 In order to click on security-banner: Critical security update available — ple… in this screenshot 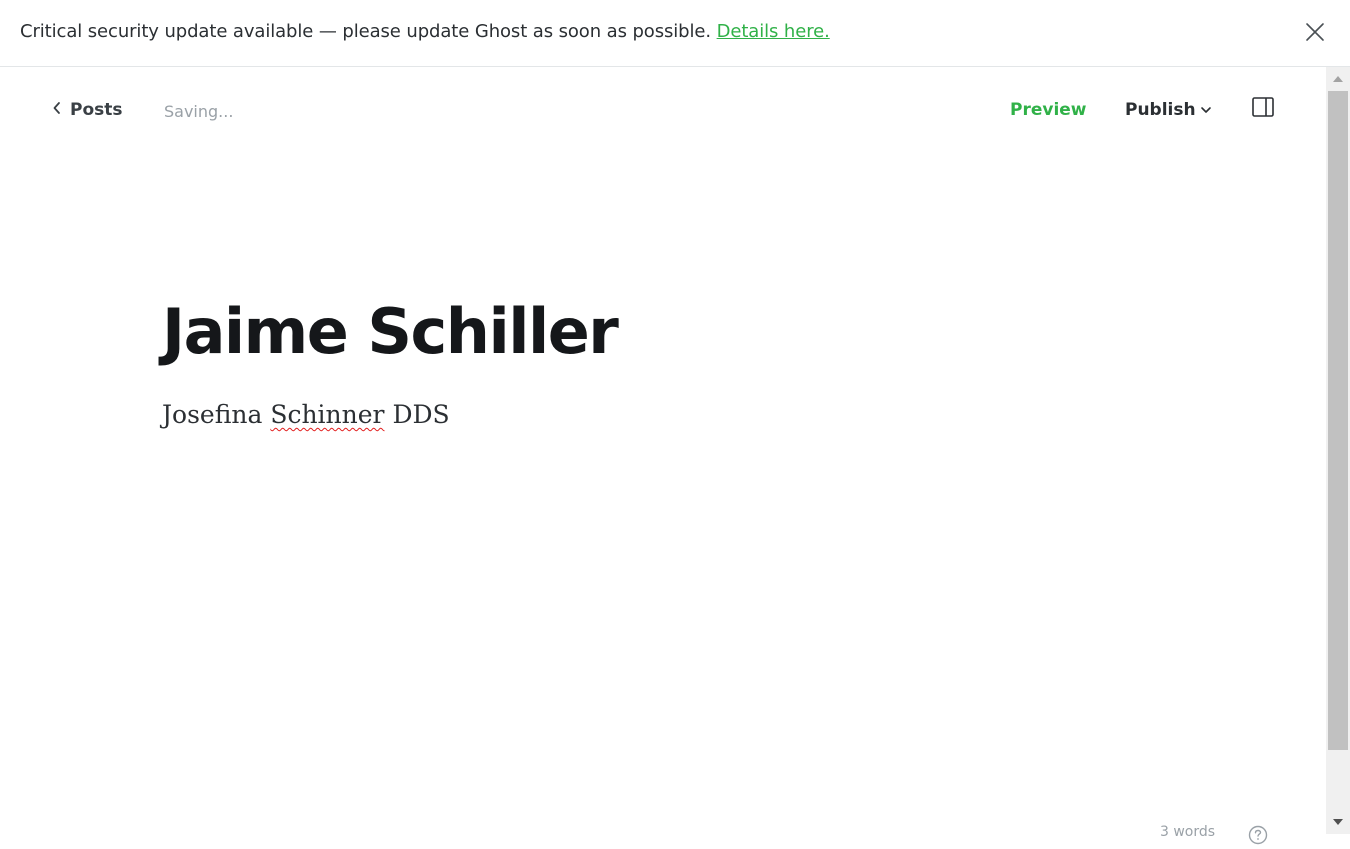, I will do `click(675, 33)`.